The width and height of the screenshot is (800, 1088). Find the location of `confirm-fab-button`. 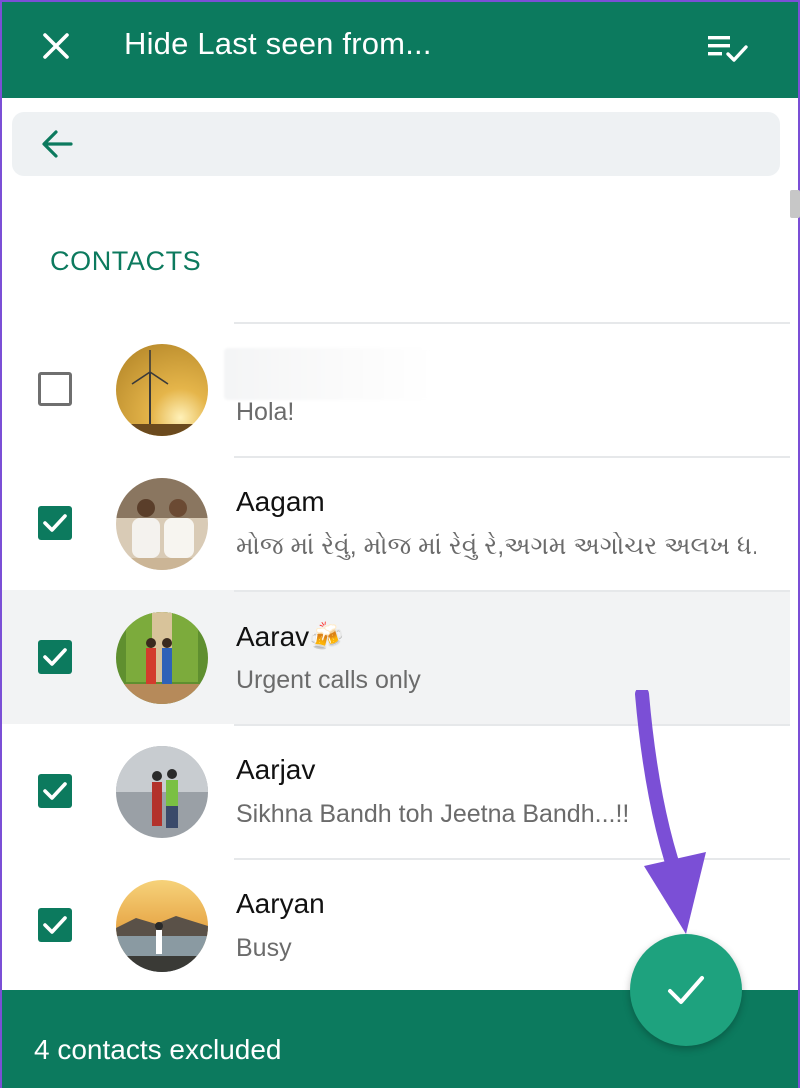

confirm-fab-button is located at coordinates (686, 990).